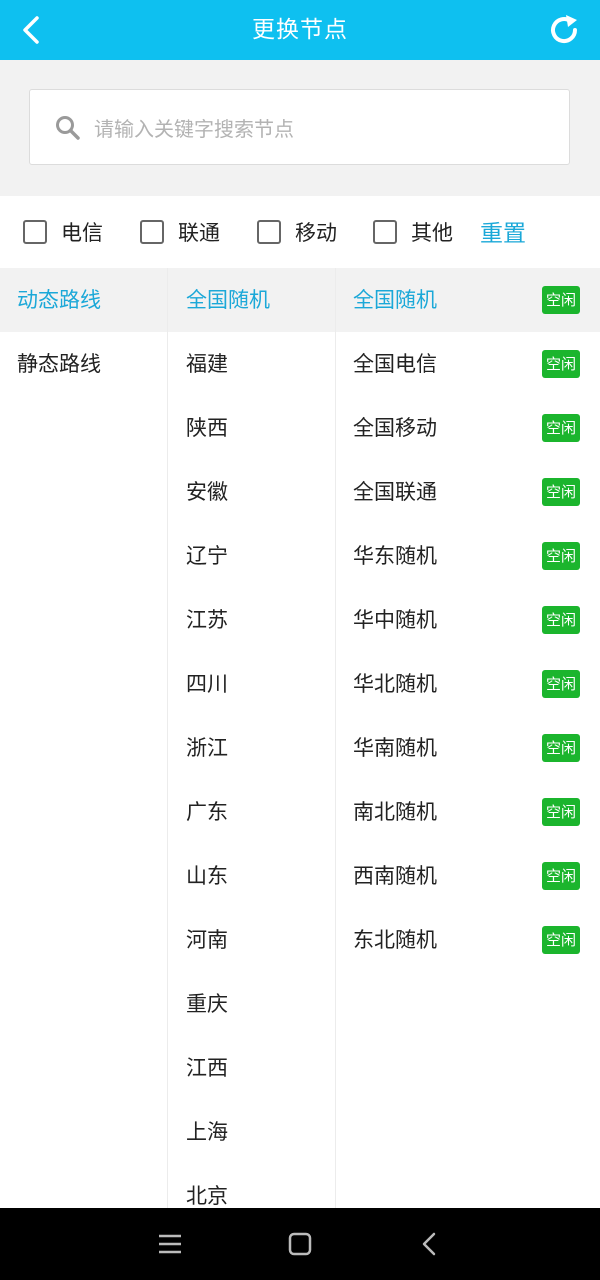  I want to click on region-item: 北京, so click(251, 1186).